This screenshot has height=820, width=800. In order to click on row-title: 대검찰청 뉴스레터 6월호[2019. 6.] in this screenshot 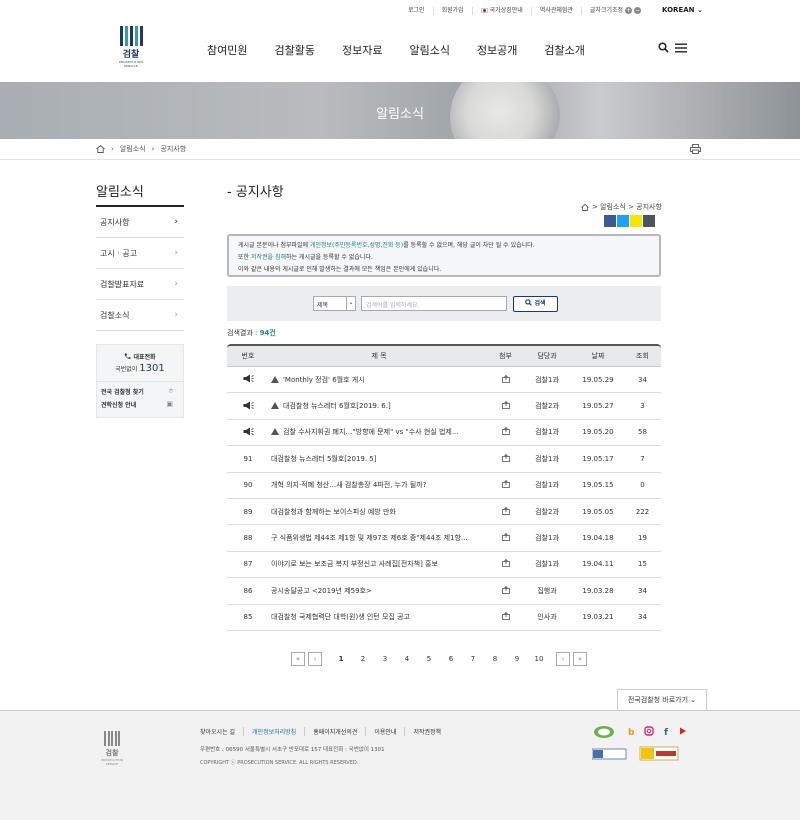, I will do `click(379, 406)`.